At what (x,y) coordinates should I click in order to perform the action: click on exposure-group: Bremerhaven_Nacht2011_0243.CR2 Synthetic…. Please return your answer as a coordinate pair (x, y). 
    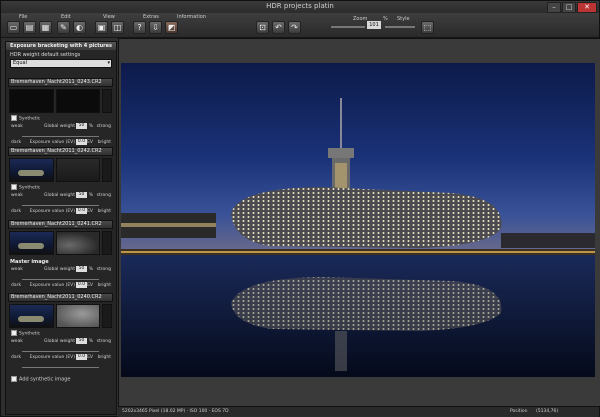
    Looking at the image, I should click on (60, 116).